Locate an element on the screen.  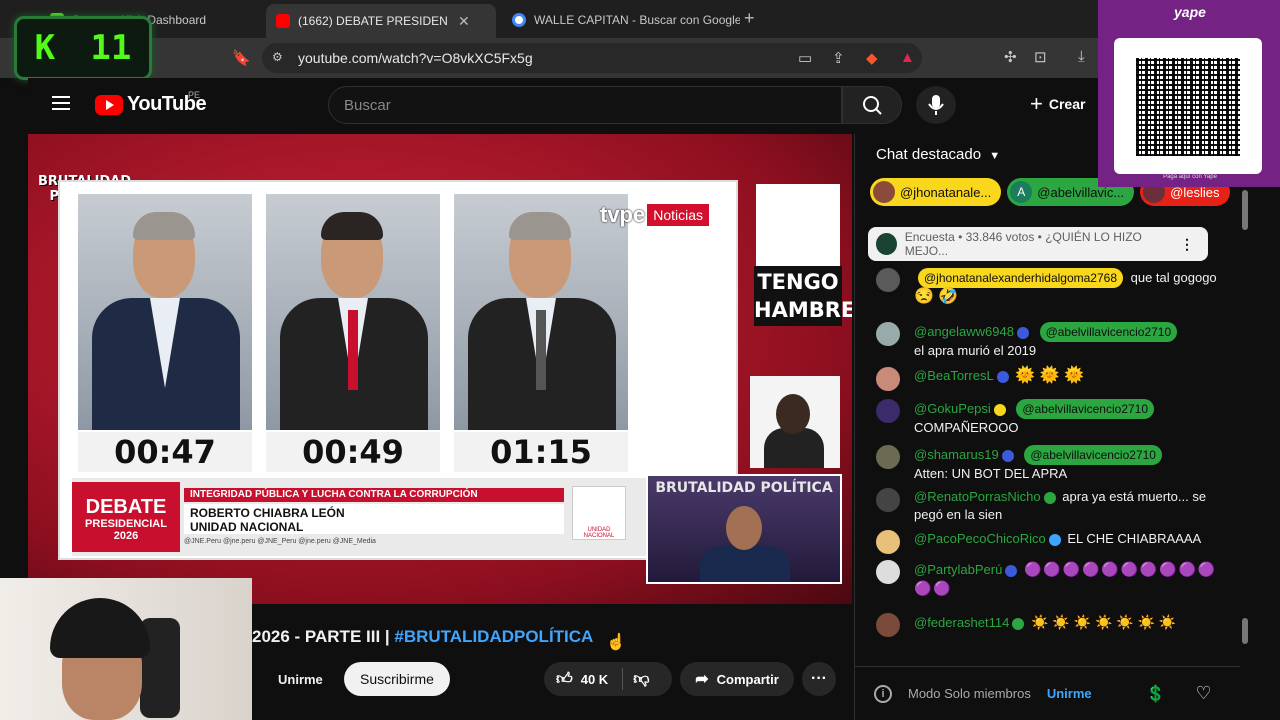
video-title: 2026 - PARTE III | #BRUTALIDADPOLÍTICA is located at coordinates (422, 637).